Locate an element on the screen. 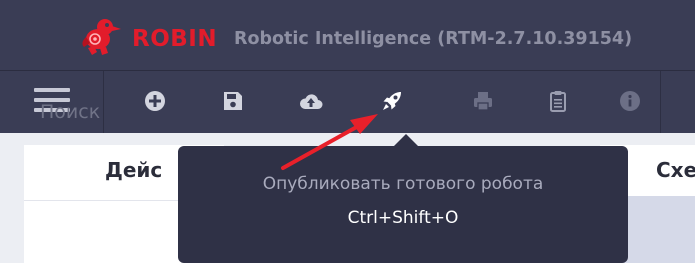 Image resolution: width=695 pixels, height=263 pixels. robin-bird-icon is located at coordinates (102, 37).